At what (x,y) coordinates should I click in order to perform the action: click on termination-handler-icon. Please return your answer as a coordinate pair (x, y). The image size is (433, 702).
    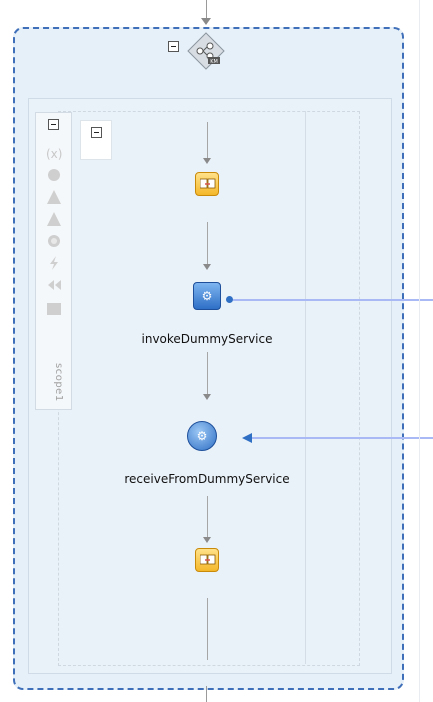
    Looking at the image, I should click on (54, 263).